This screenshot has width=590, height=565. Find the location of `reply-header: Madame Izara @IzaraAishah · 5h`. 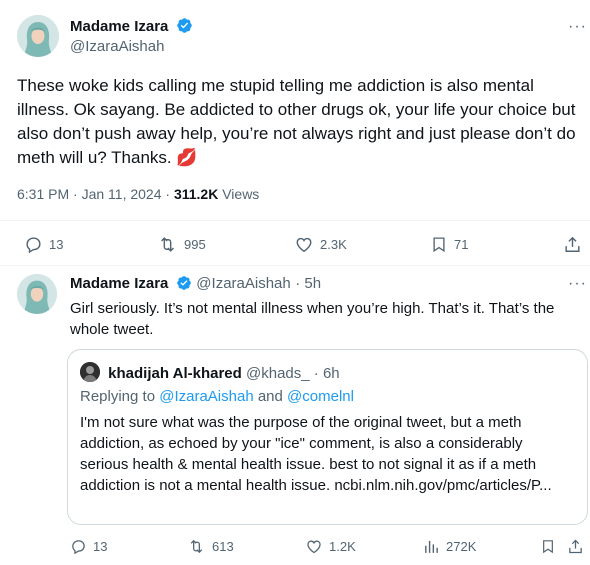

reply-header: Madame Izara @IzaraAishah · 5h is located at coordinates (195, 285).